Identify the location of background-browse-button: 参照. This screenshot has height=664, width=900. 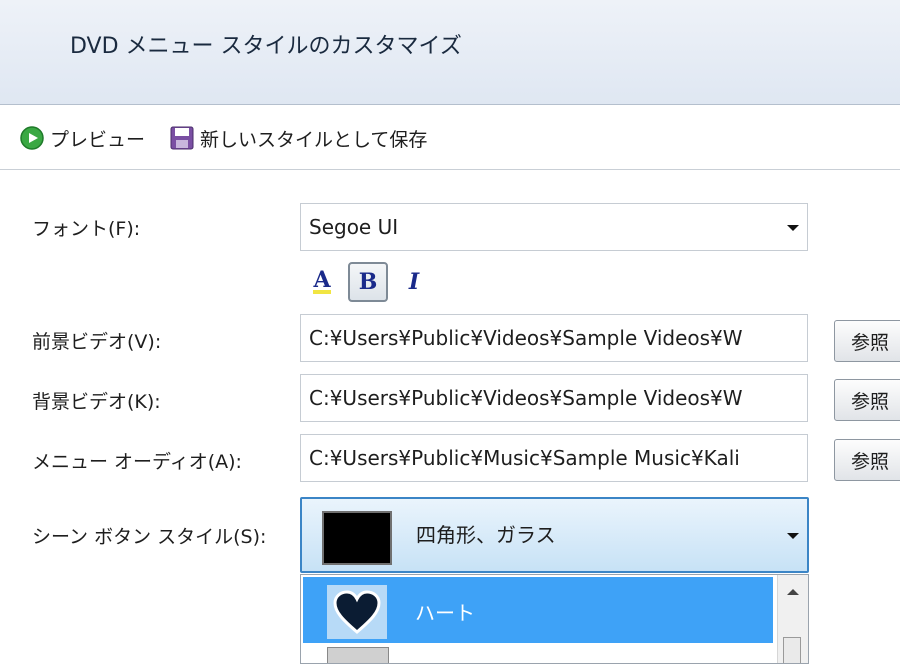
(867, 400).